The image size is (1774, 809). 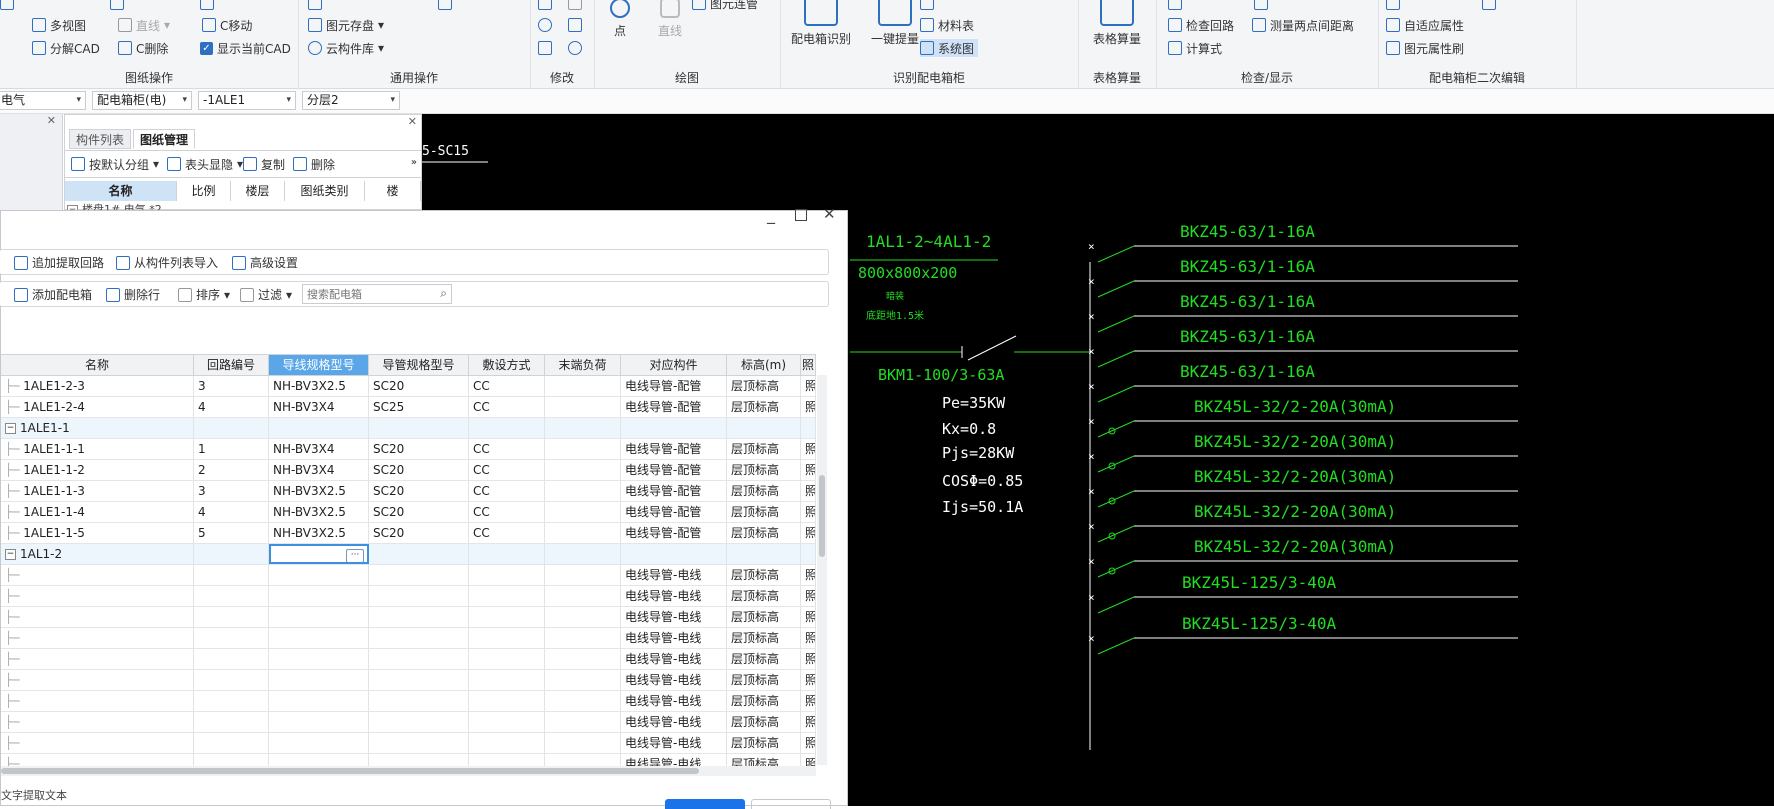 I want to click on show-current-cad-checkbox: ✓ 显示当前CAD, so click(x=245, y=48).